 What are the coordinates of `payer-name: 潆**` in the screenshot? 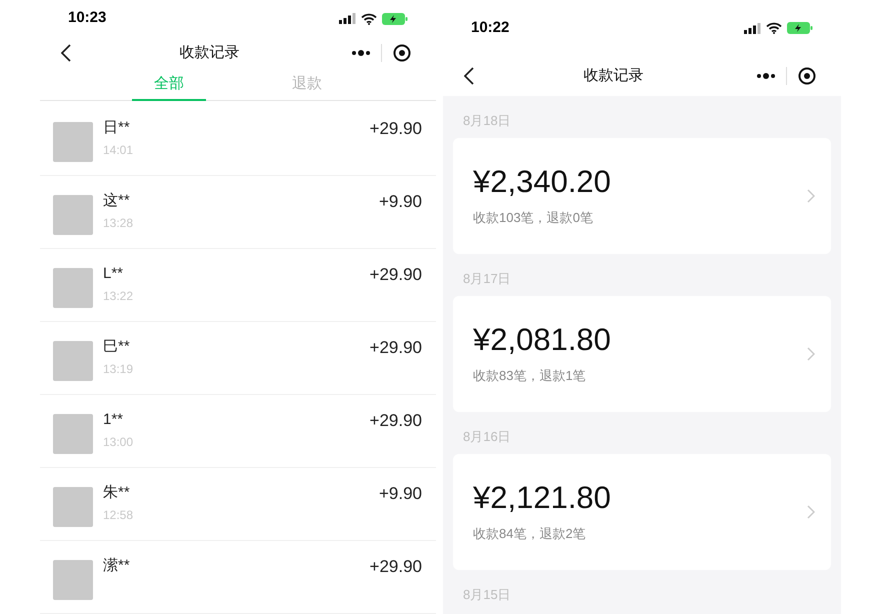 It's located at (117, 566).